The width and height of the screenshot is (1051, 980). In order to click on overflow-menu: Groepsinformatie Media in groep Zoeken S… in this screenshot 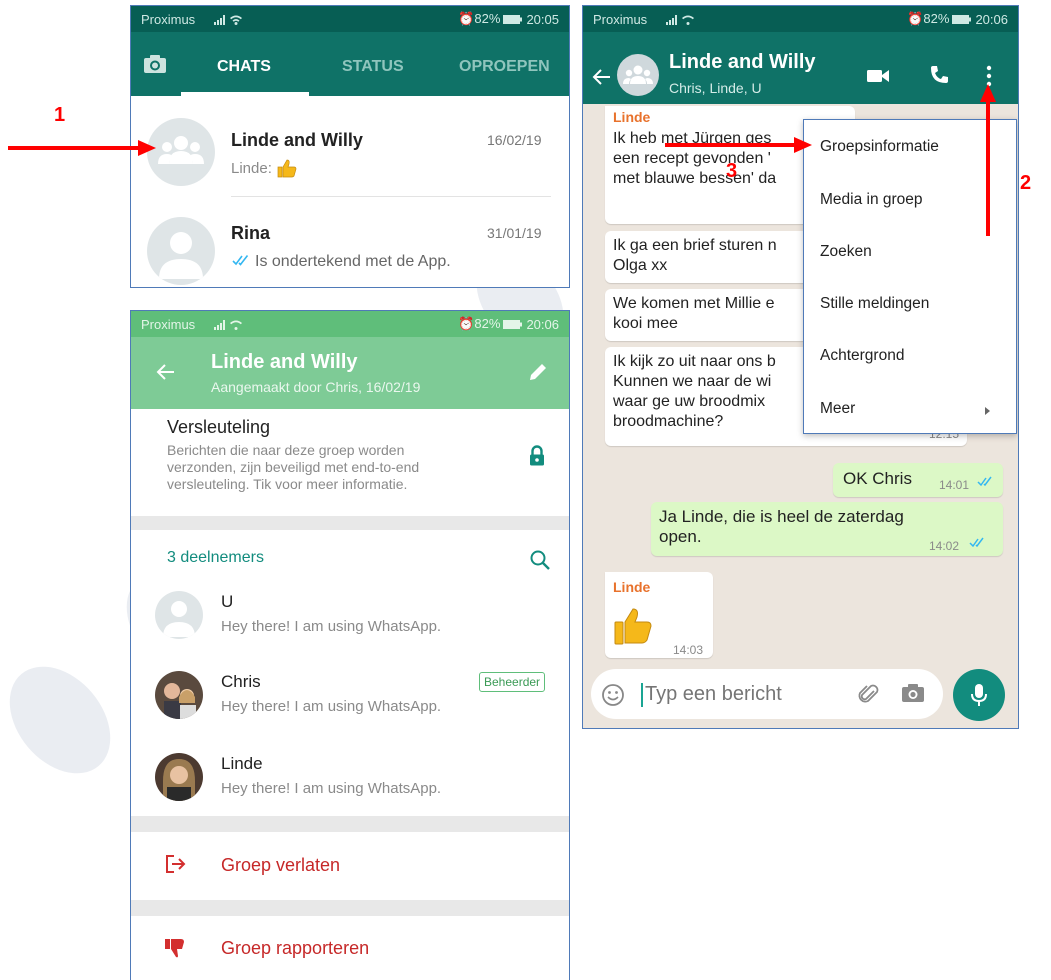, I will do `click(910, 276)`.